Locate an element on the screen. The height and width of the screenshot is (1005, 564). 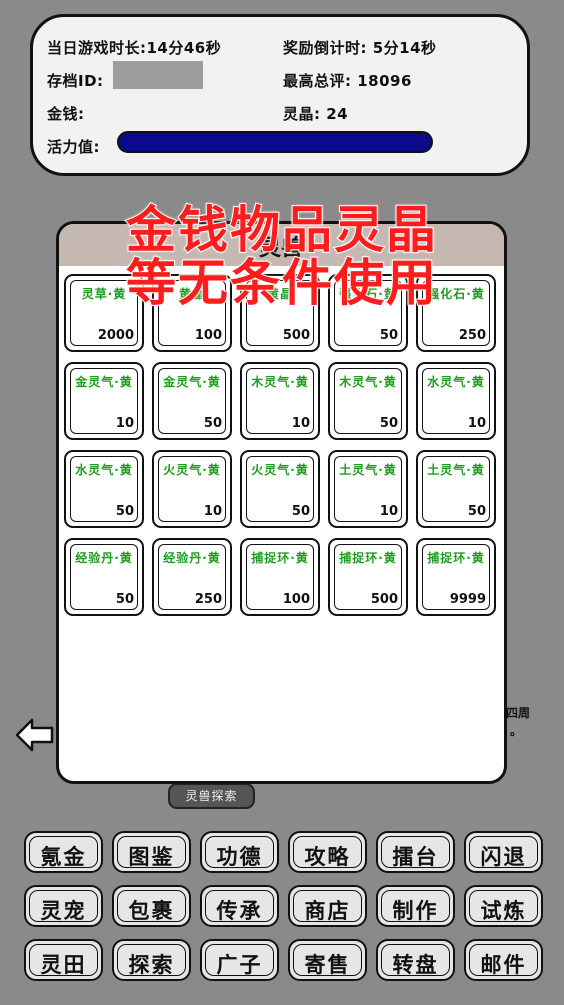
menu-button-label: 氪金 is located at coordinates (63, 856).